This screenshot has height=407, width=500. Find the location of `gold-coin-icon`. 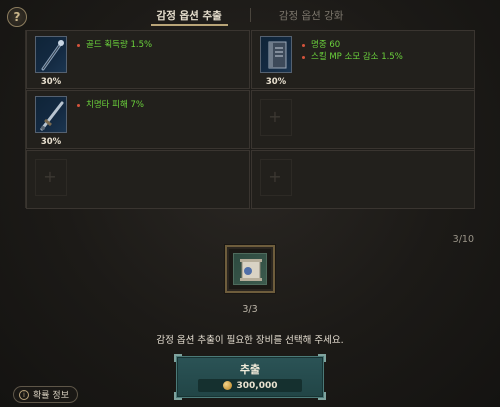

gold-coin-icon is located at coordinates (227, 385).